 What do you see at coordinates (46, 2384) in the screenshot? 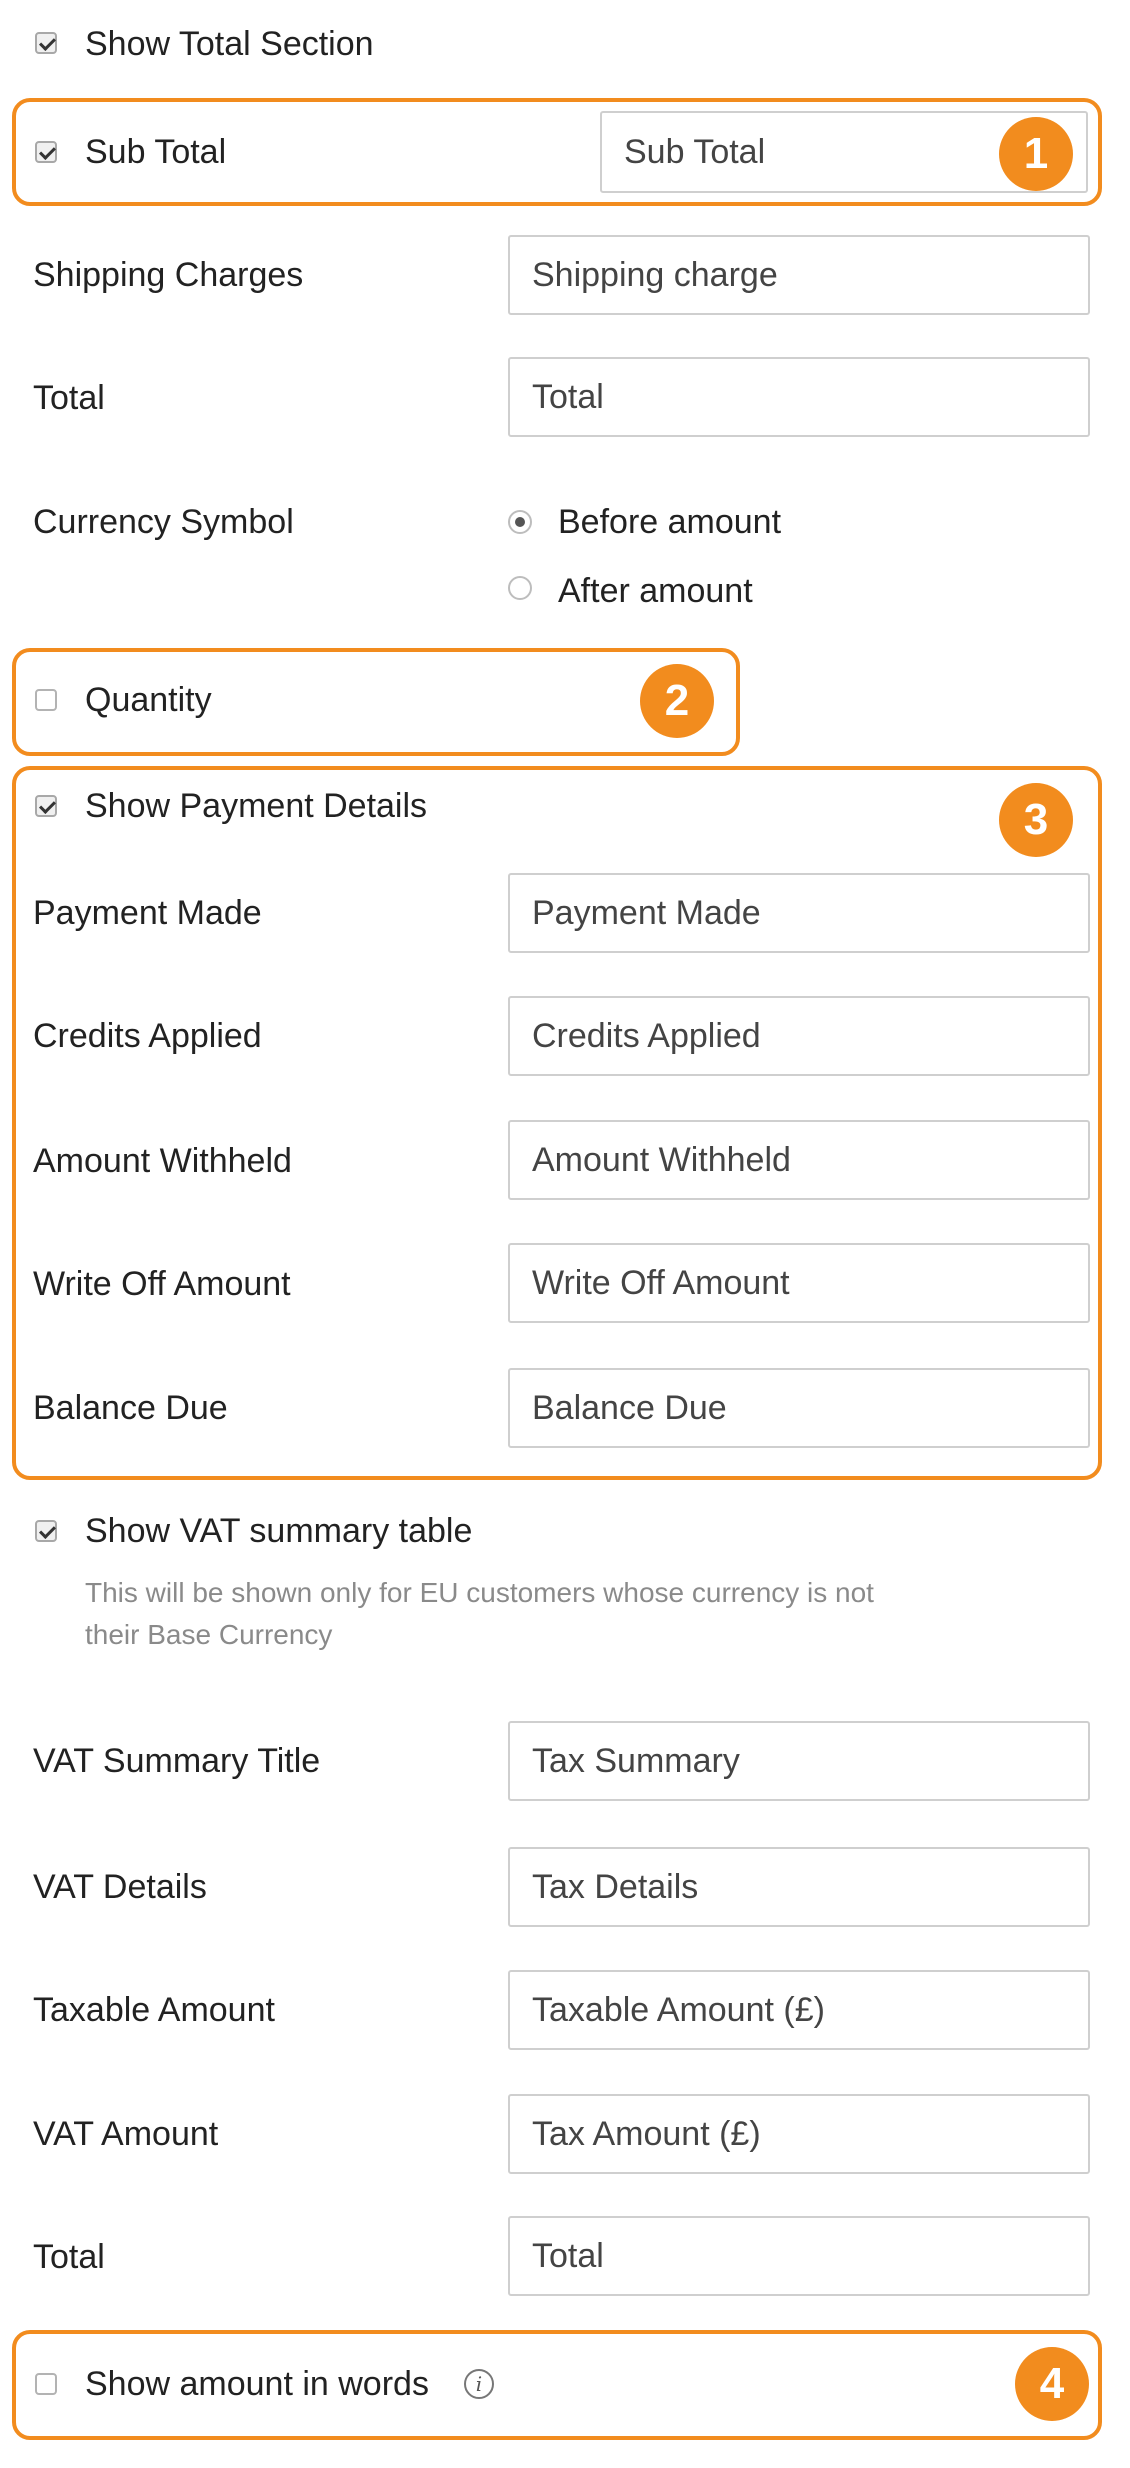
I see `show-amount-in-words-checkbox` at bounding box center [46, 2384].